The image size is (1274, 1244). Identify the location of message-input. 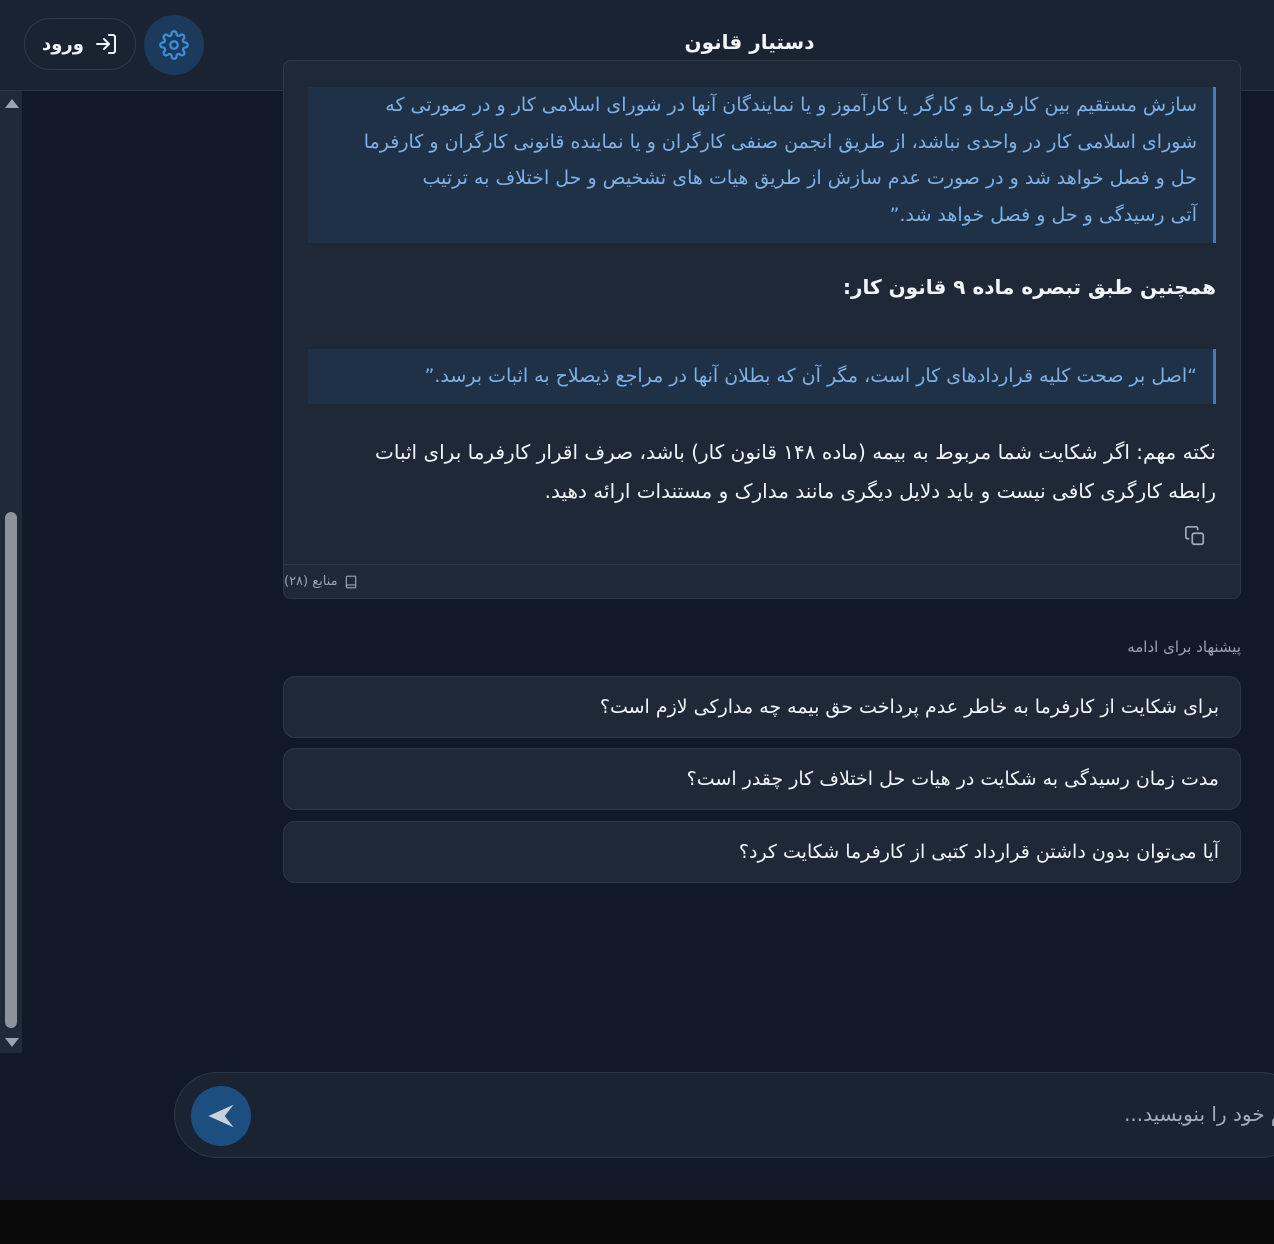
(774, 1114).